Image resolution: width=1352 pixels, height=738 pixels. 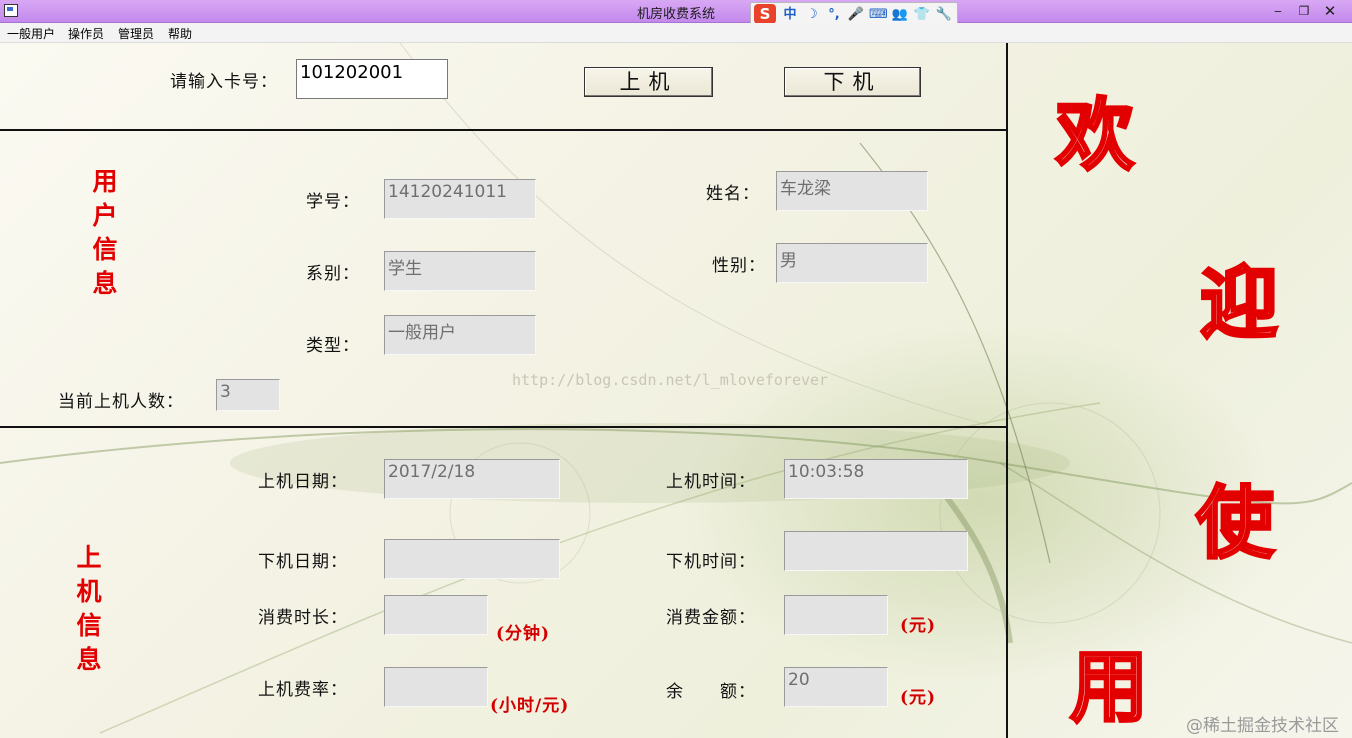 What do you see at coordinates (224, 82) in the screenshot?
I see `card-number-label: 请输入卡号：` at bounding box center [224, 82].